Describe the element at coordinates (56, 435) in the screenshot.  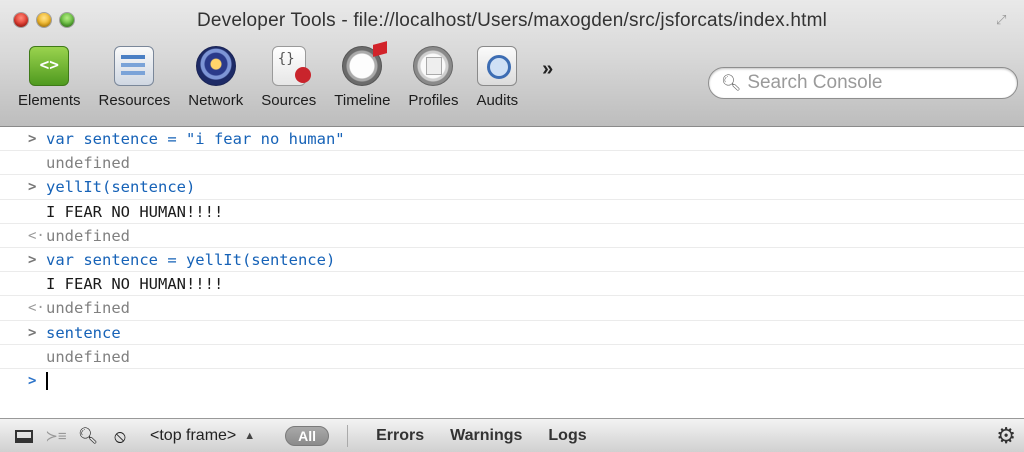
I see `console-drawer-button: ≻≡` at that location.